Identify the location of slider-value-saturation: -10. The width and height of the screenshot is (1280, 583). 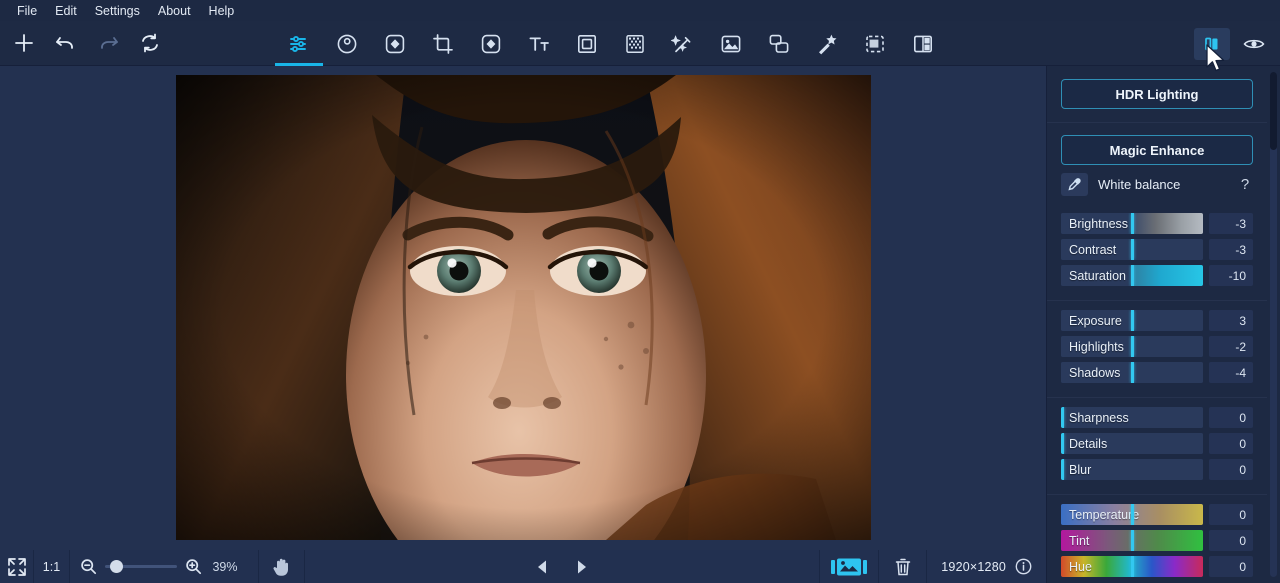
(1231, 275).